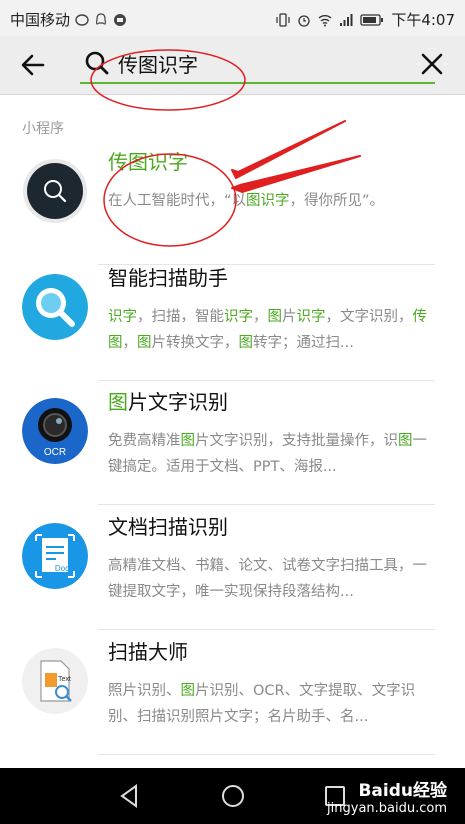 Image resolution: width=465 pixels, height=824 pixels. Describe the element at coordinates (195, 343) in the screenshot. I see `text-span: 片转换文字，` at that location.